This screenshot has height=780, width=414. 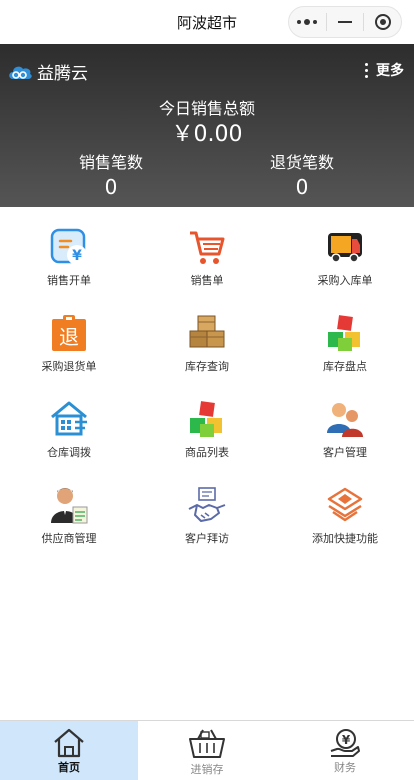 I want to click on brand-logo: 益腾云, so click(x=47, y=71).